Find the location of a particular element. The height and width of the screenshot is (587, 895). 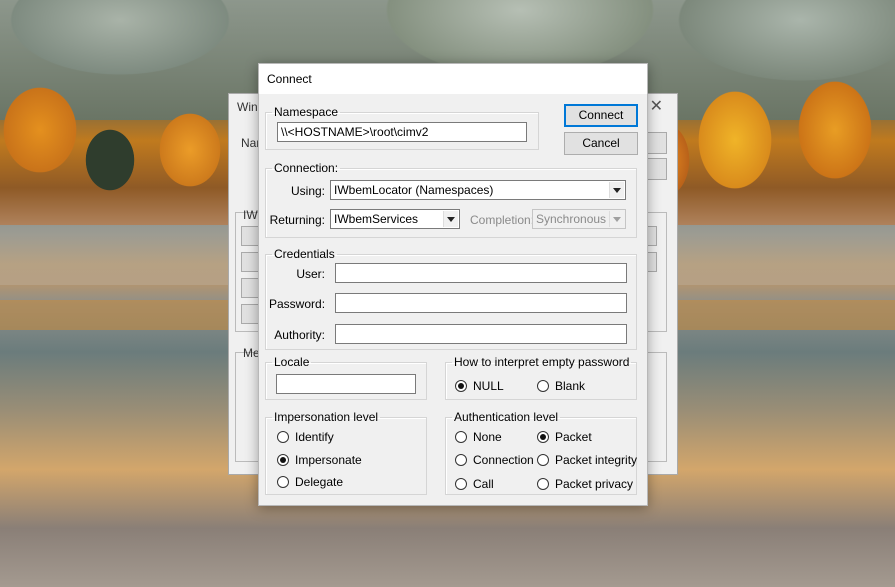

auth-none-label: None is located at coordinates (487, 437).